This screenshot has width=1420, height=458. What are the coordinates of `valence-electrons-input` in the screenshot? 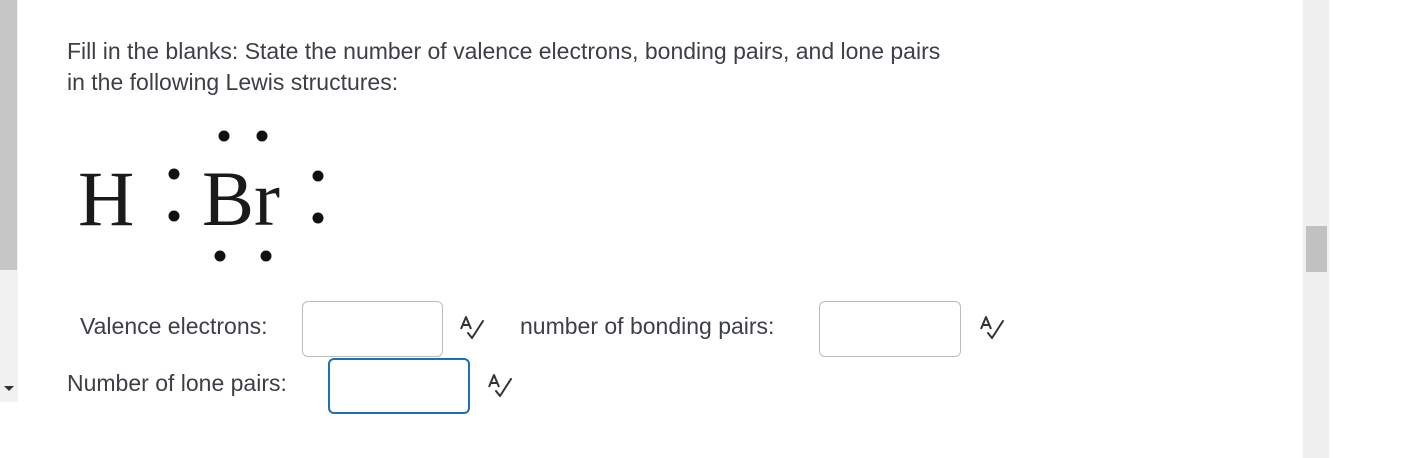 It's located at (372, 329).